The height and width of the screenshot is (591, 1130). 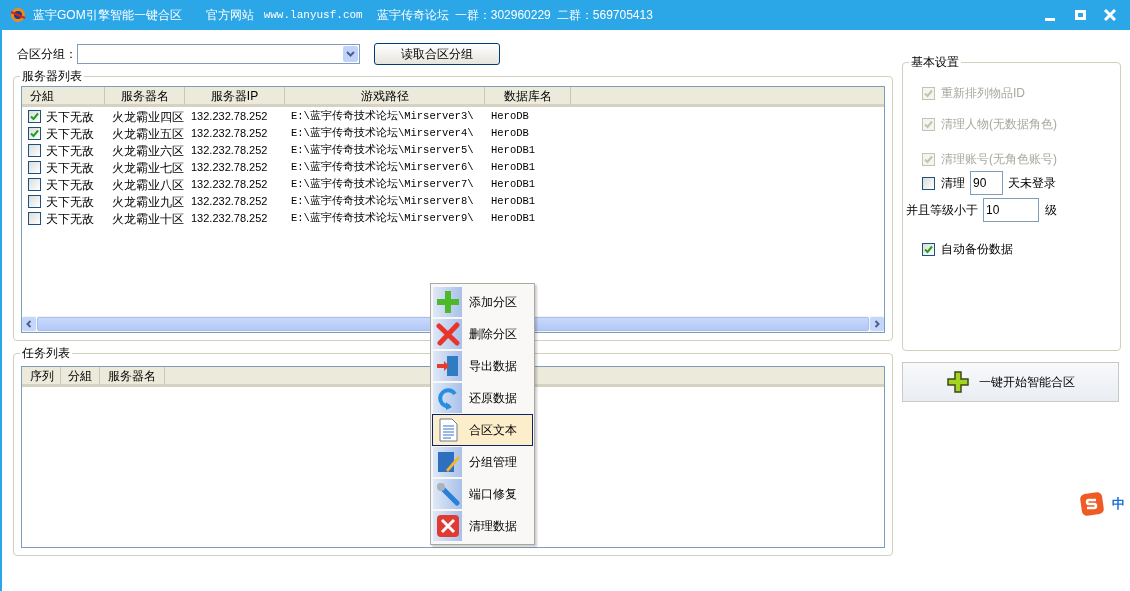 What do you see at coordinates (218, 54) in the screenshot?
I see `group-dropdown` at bounding box center [218, 54].